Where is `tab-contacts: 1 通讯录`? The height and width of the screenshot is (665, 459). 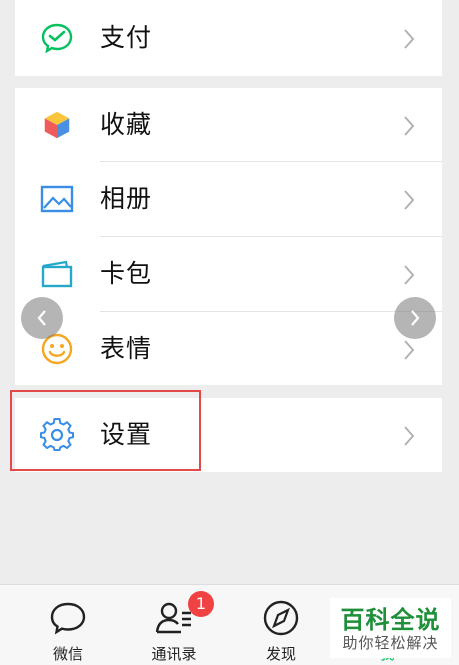 tab-contacts: 1 通讯录 is located at coordinates (174, 625).